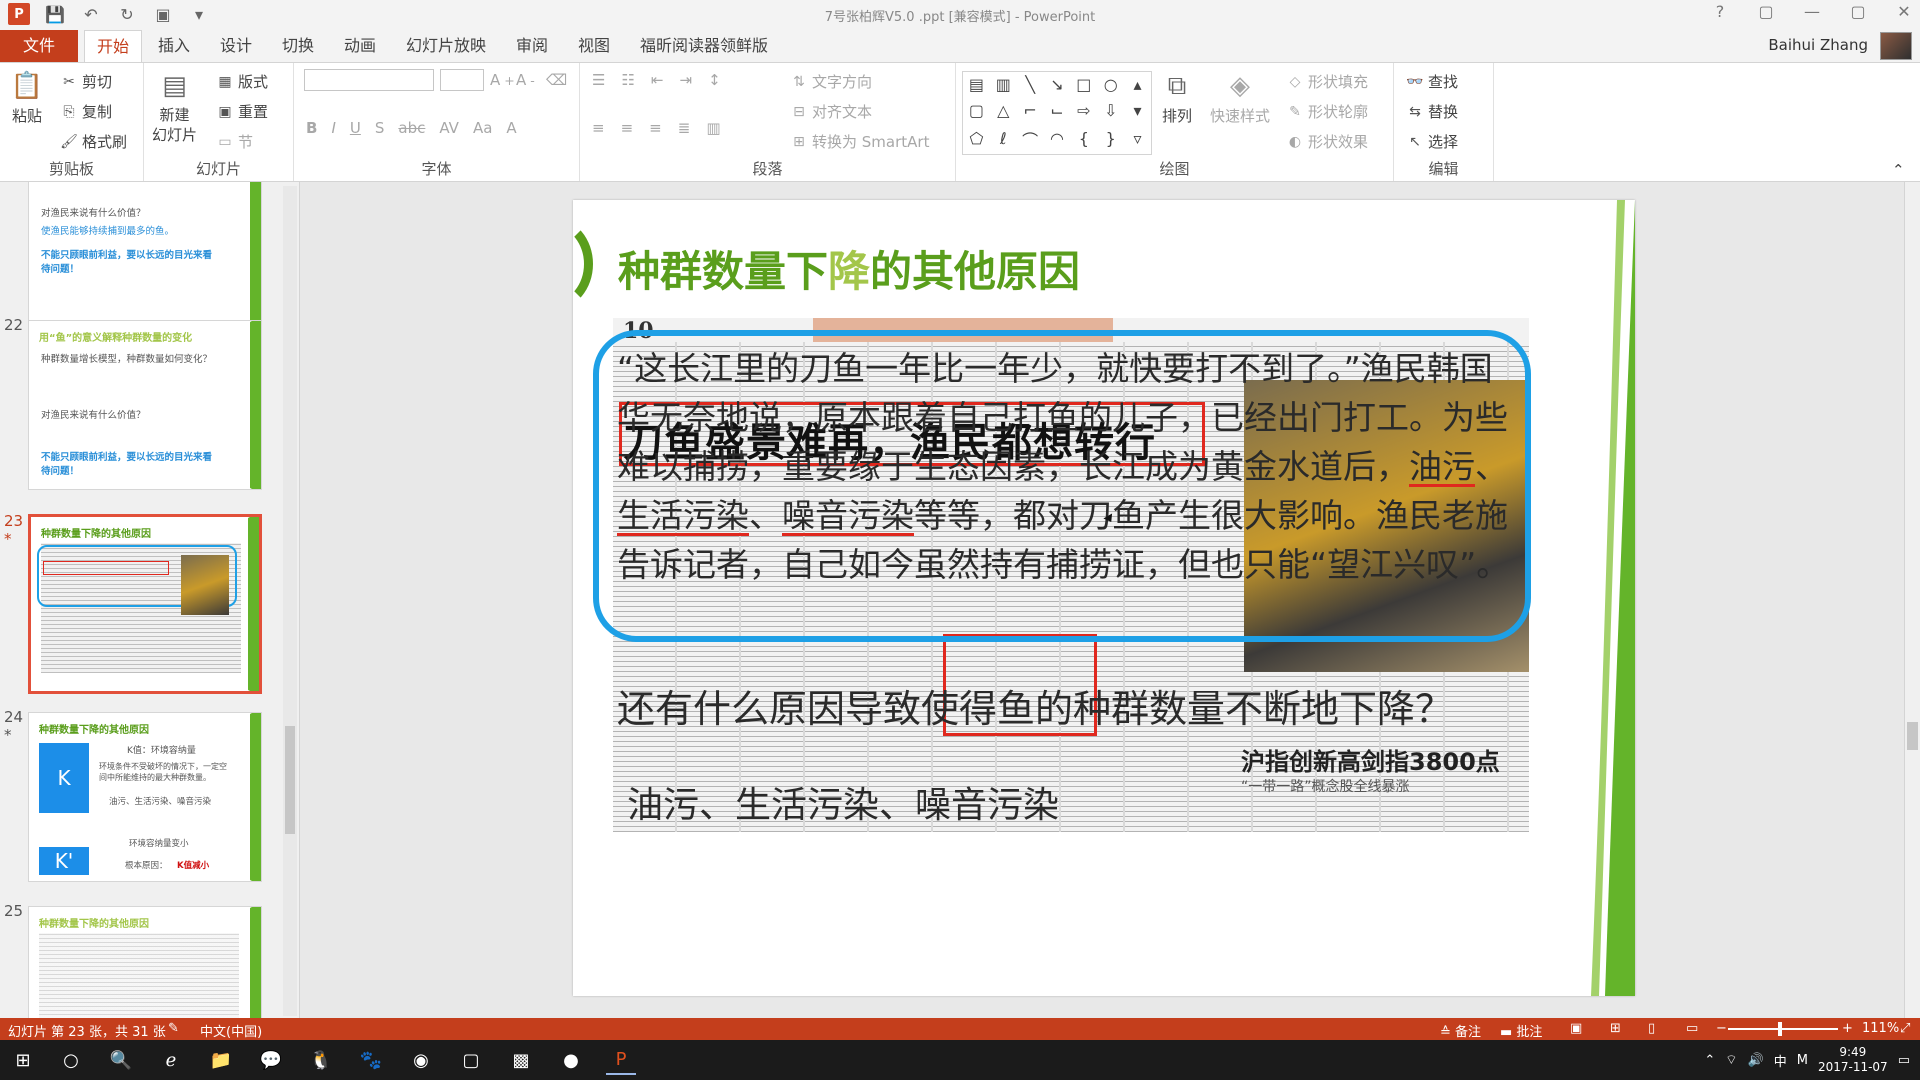 This screenshot has height=1080, width=1920. Describe the element at coordinates (482, 128) in the screenshot. I see `change-case-button: Aa` at that location.